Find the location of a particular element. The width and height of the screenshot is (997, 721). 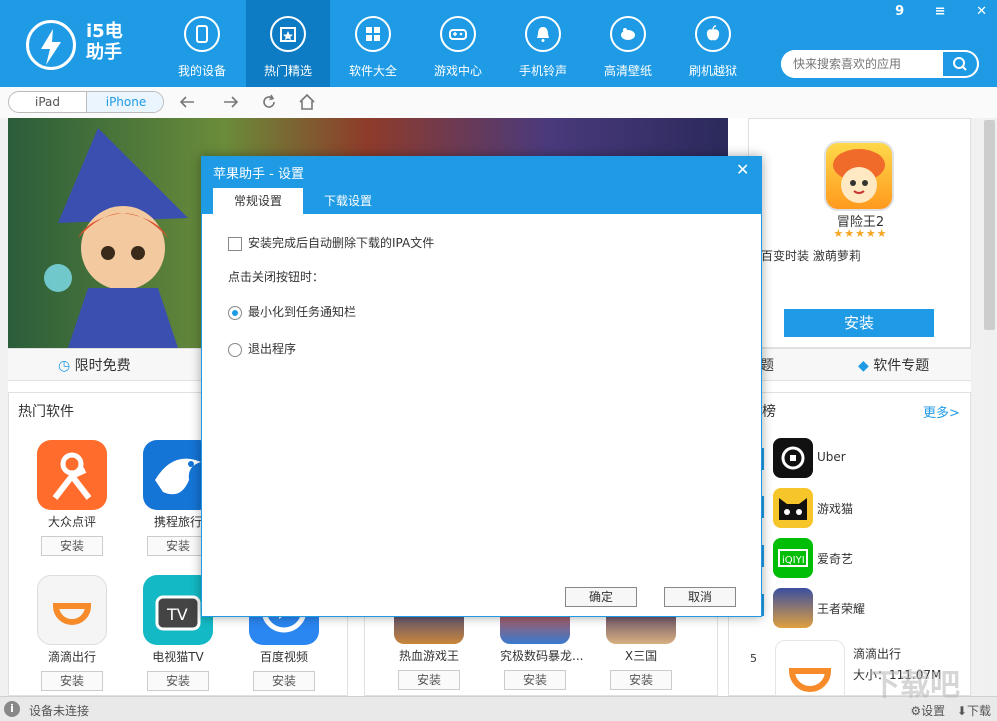

search-input is located at coordinates (861, 64).